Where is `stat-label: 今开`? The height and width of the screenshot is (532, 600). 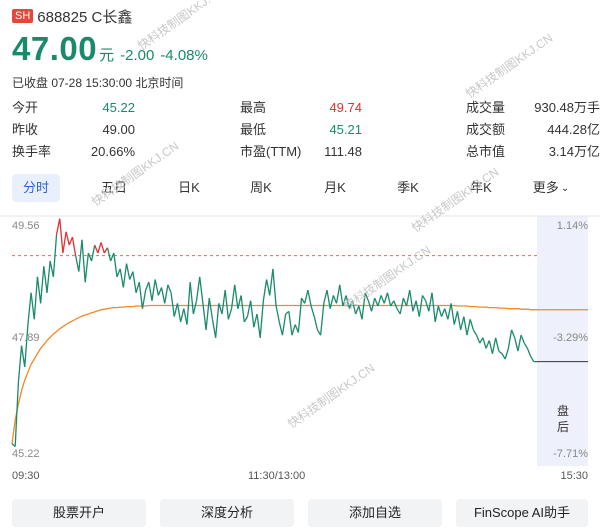
stat-label: 今开 is located at coordinates (25, 107).